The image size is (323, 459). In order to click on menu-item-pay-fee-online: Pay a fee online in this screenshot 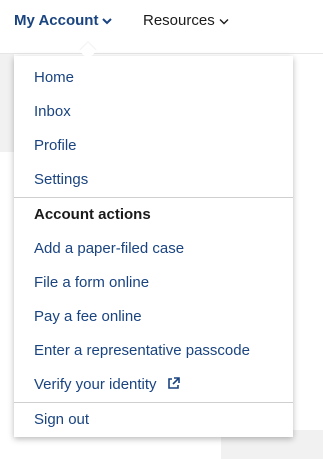, I will do `click(88, 317)`.